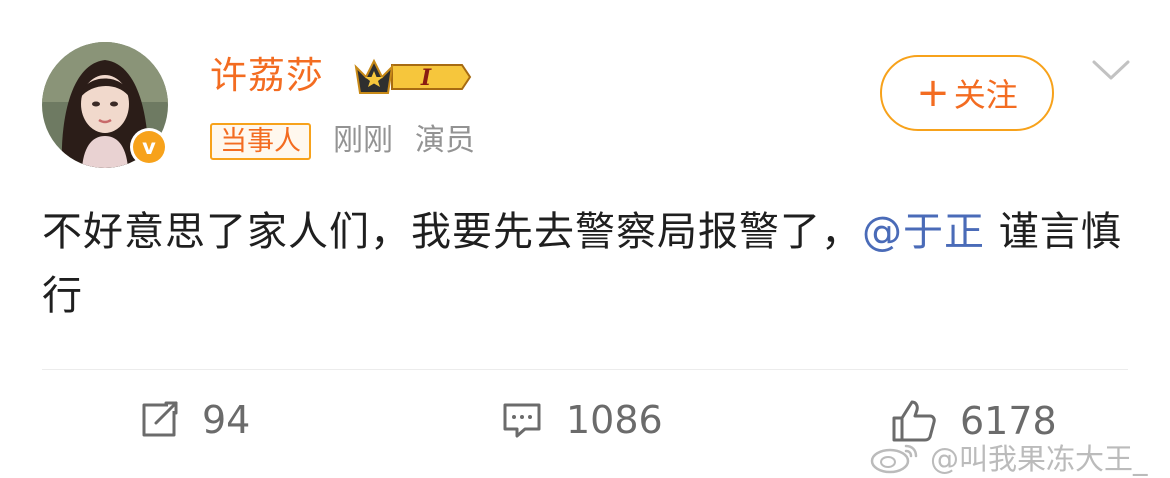 This screenshot has height=478, width=1170. I want to click on chevron-down-icon, so click(1111, 72).